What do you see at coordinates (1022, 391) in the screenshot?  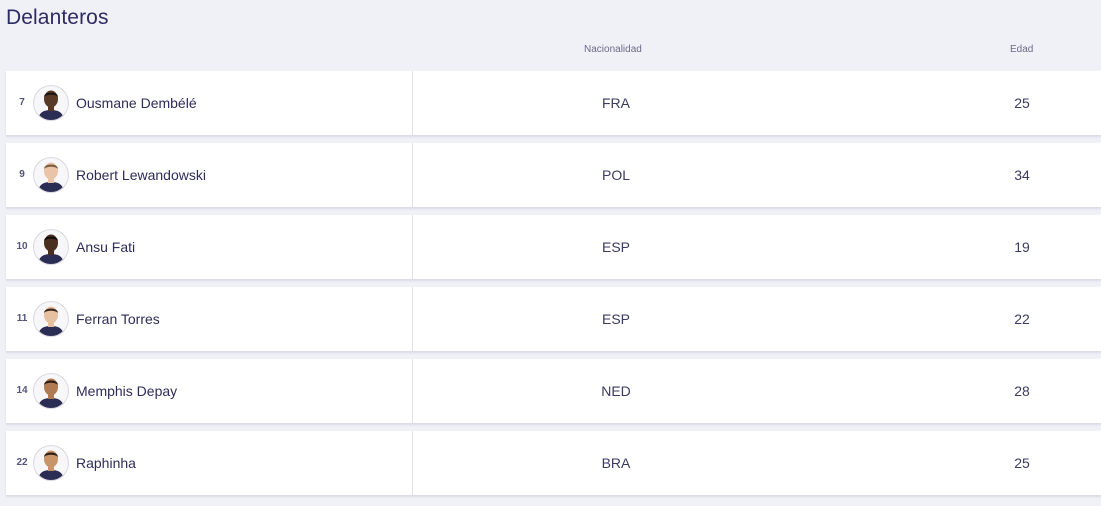 I see `player-age: 28` at bounding box center [1022, 391].